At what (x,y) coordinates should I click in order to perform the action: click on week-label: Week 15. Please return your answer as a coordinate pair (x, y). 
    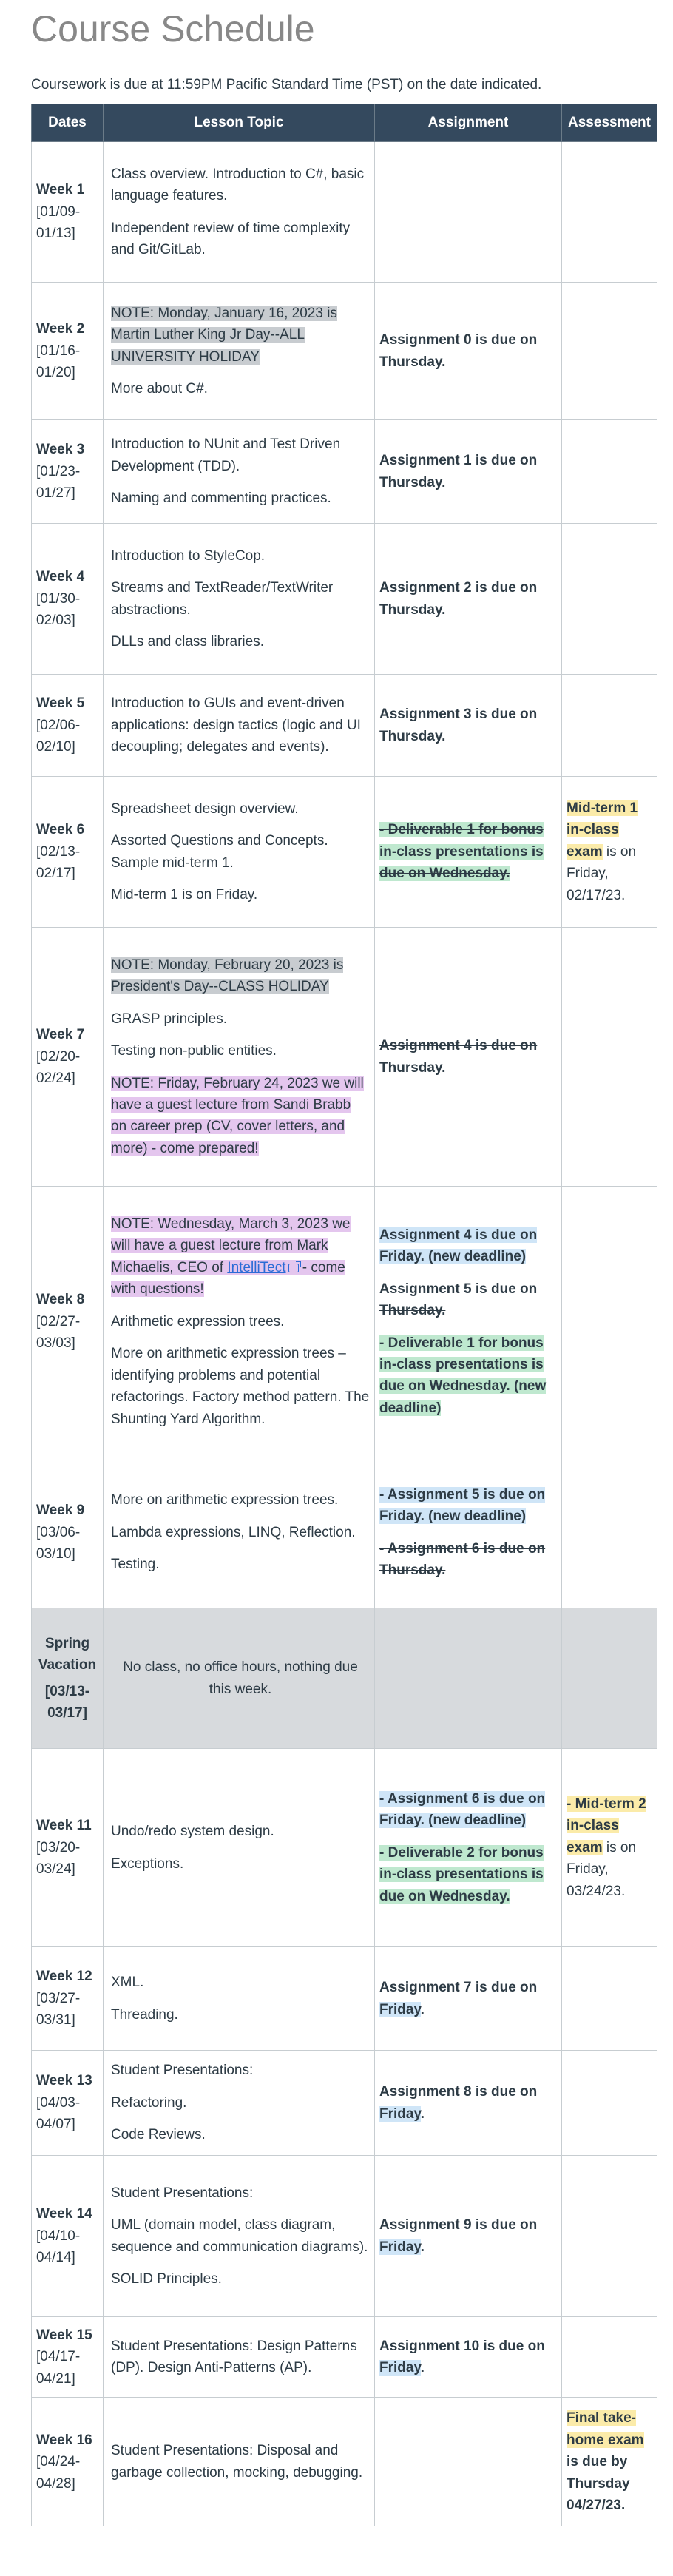
    Looking at the image, I should click on (64, 2335).